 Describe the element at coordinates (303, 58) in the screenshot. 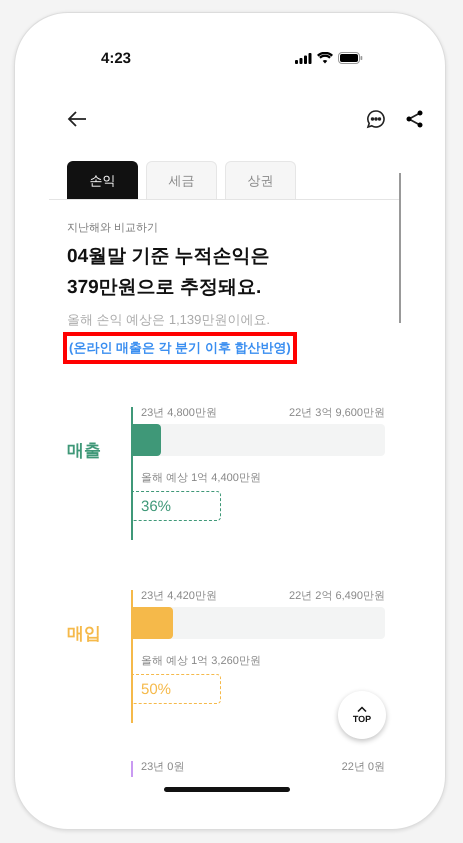

I see `signal-icon` at that location.